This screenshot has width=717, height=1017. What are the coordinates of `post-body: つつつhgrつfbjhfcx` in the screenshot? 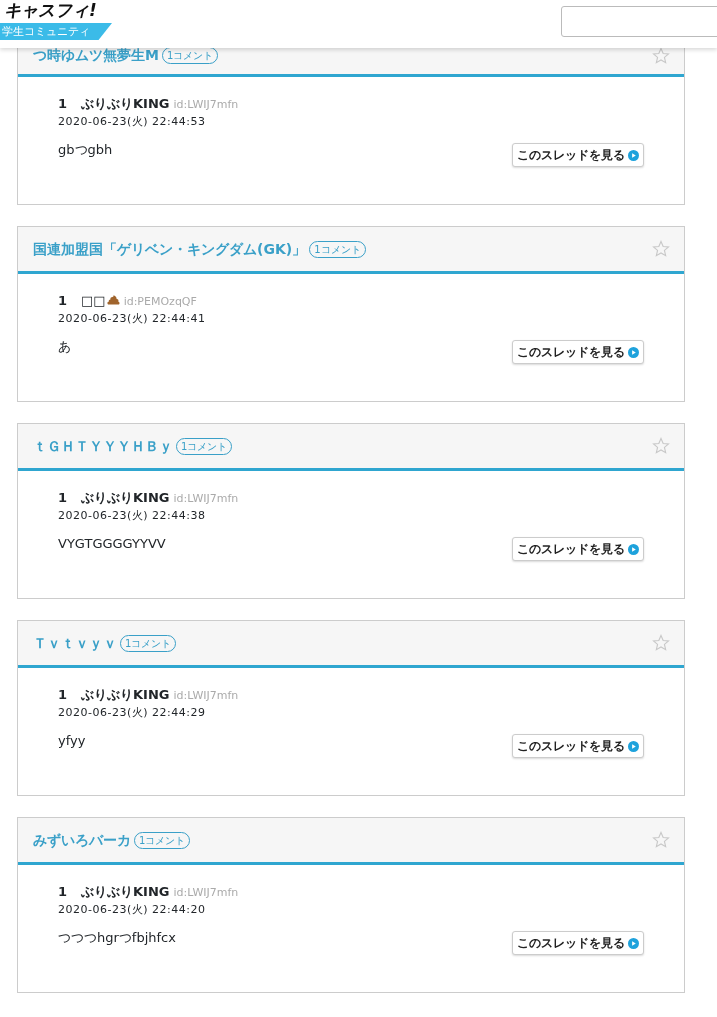 It's located at (117, 938).